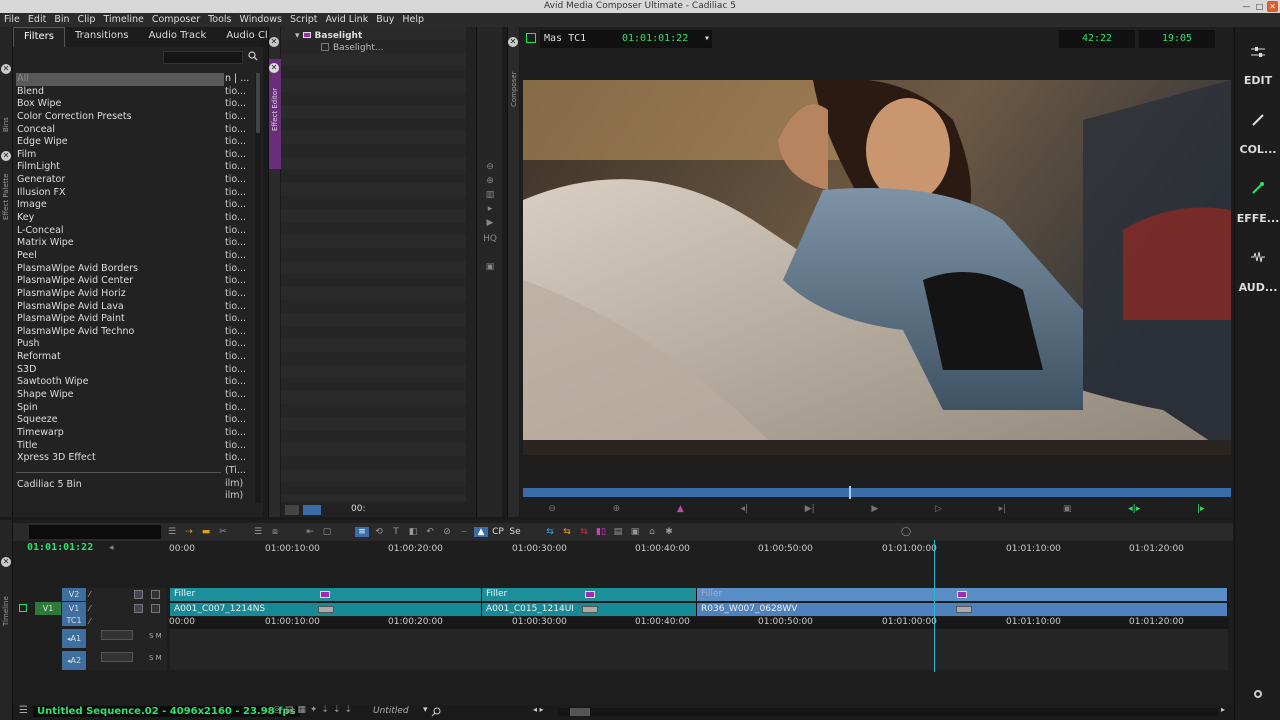 Image resolution: width=1280 pixels, height=720 pixels. Describe the element at coordinates (490, 240) in the screenshot. I see `hq-icon: HQ` at that location.